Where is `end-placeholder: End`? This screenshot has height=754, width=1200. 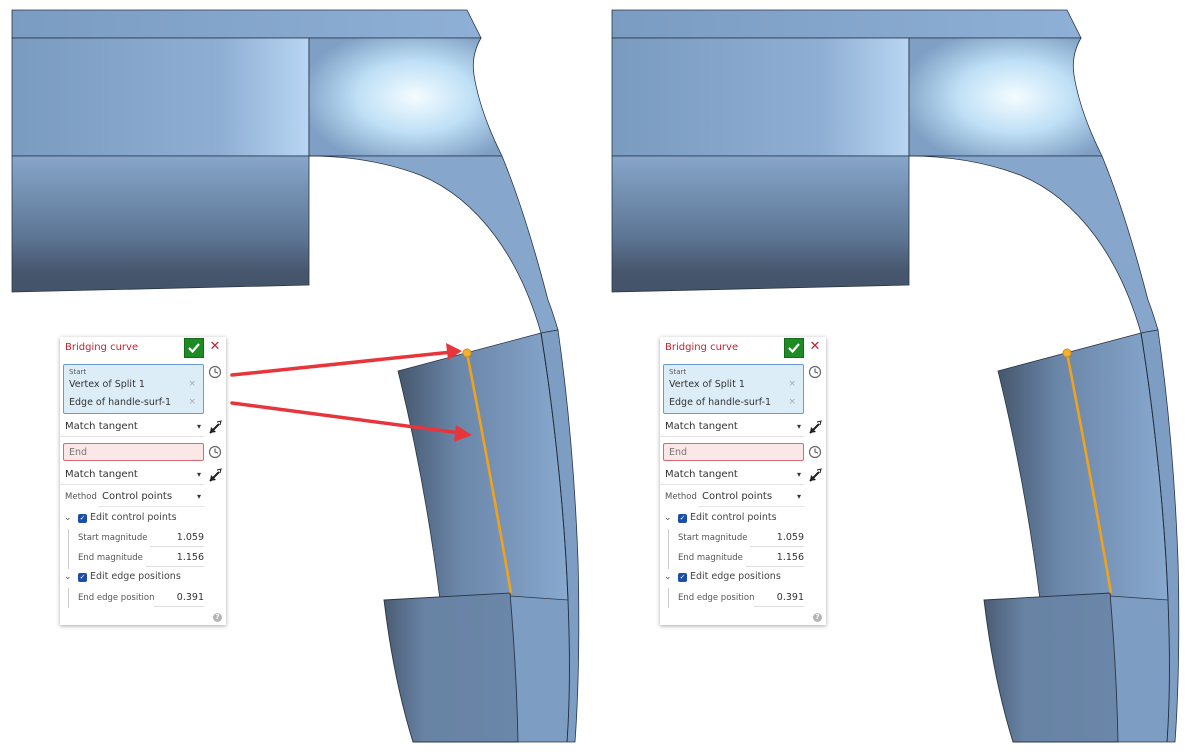 end-placeholder: End is located at coordinates (678, 452).